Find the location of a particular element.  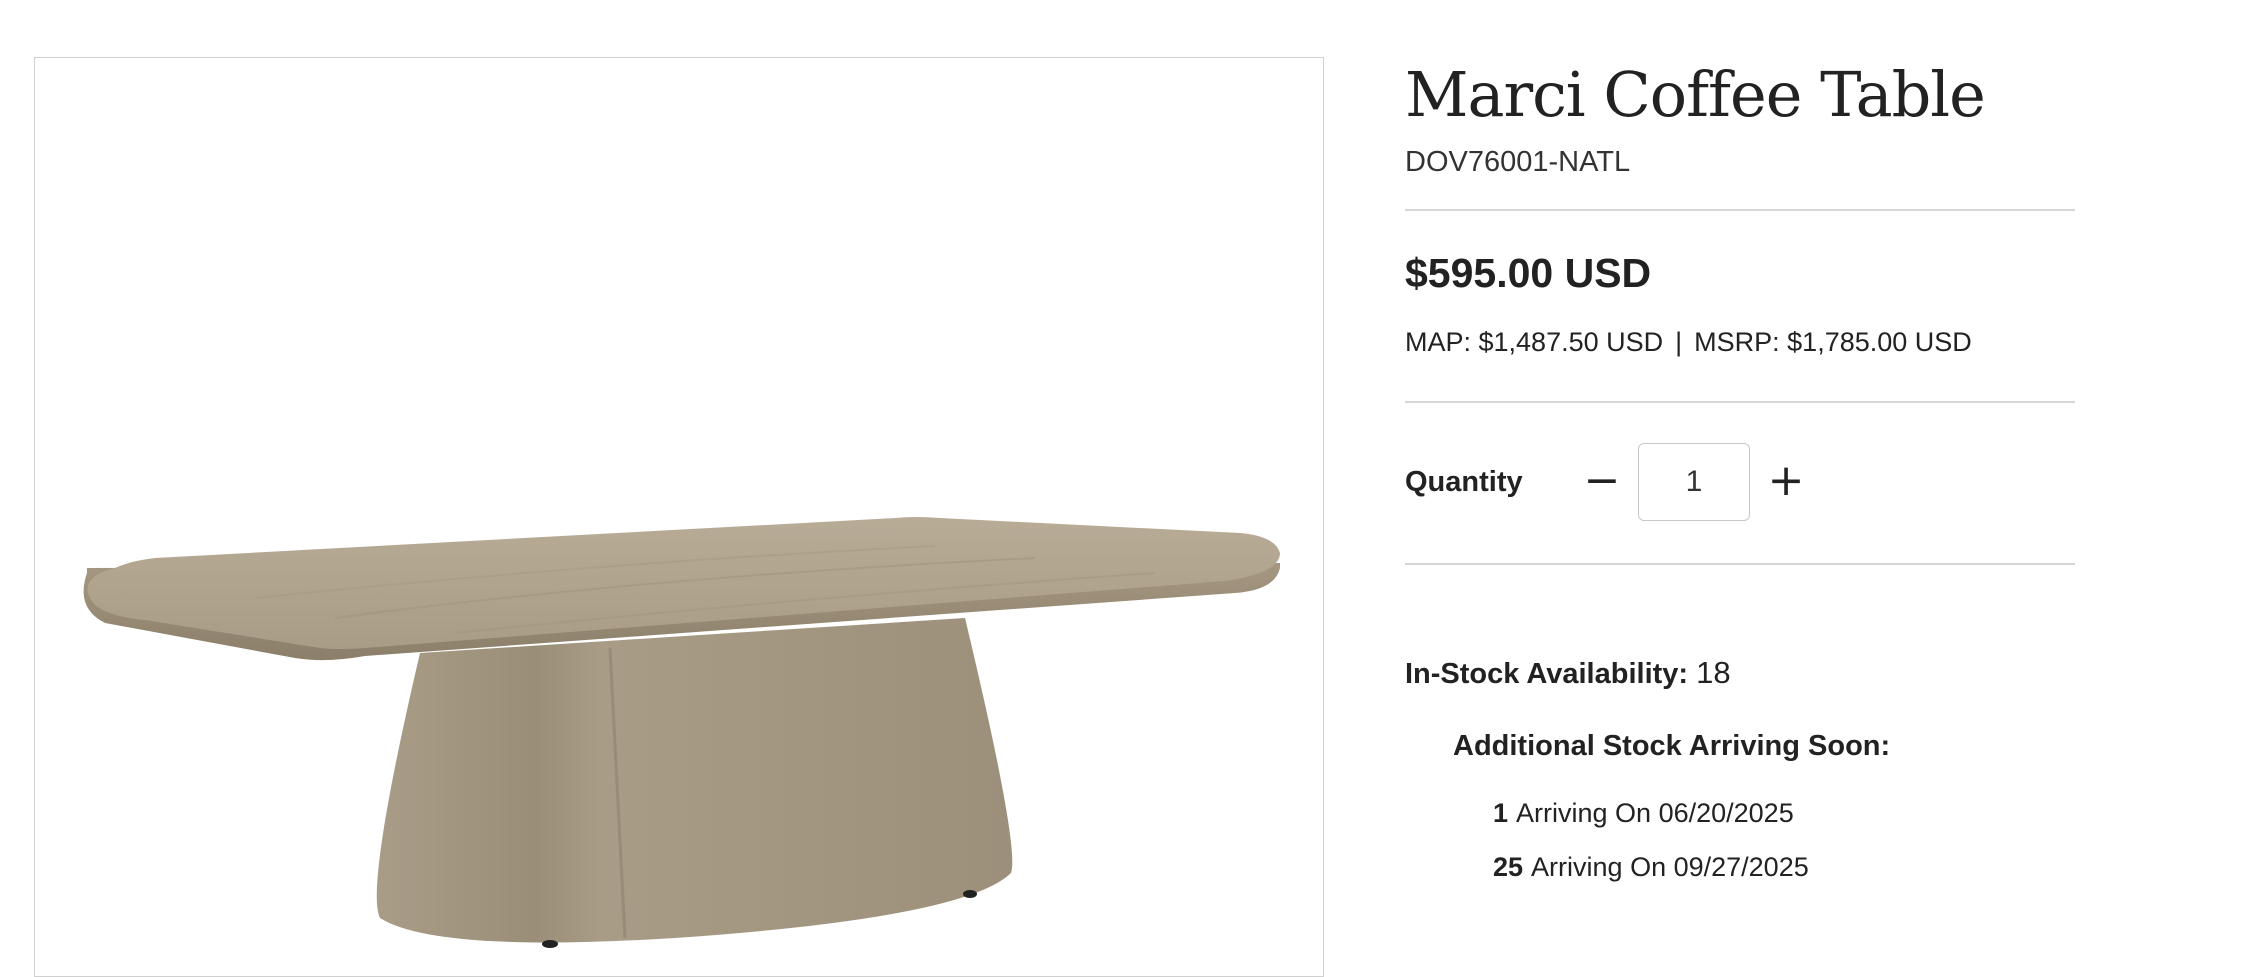

product-price: $595.00 USD is located at coordinates (1528, 273).